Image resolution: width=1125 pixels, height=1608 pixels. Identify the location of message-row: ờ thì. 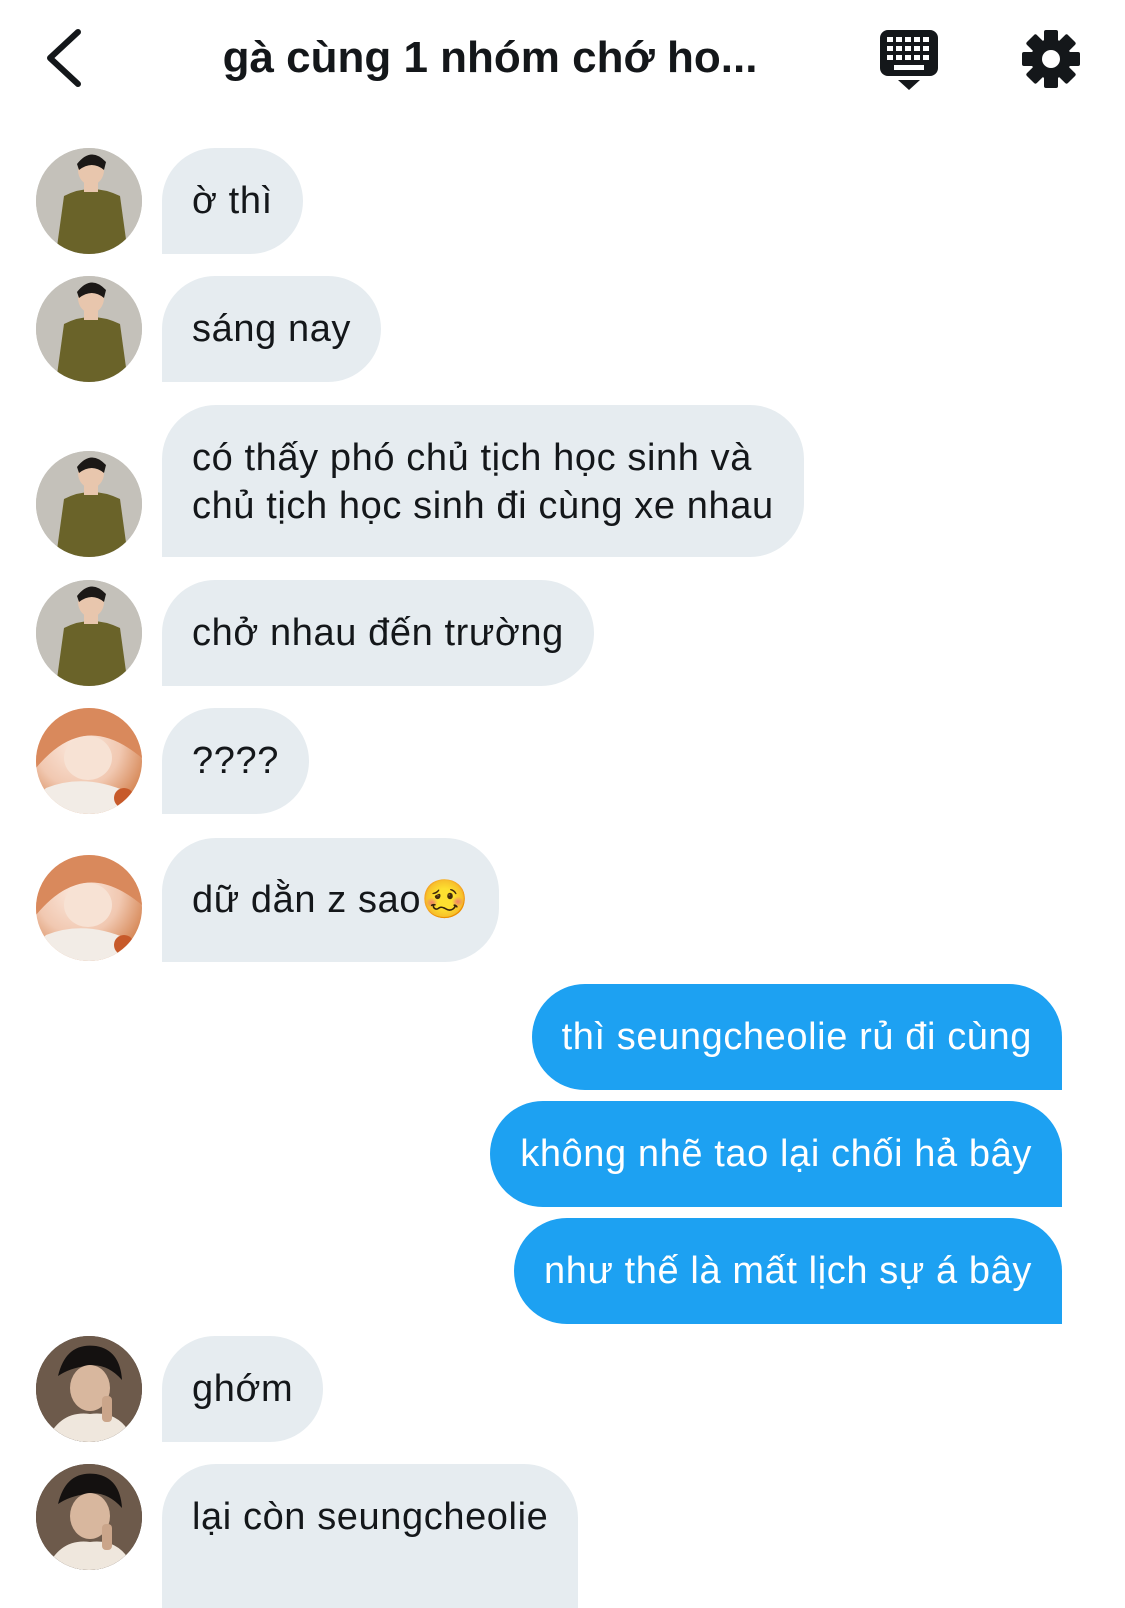
(562, 201).